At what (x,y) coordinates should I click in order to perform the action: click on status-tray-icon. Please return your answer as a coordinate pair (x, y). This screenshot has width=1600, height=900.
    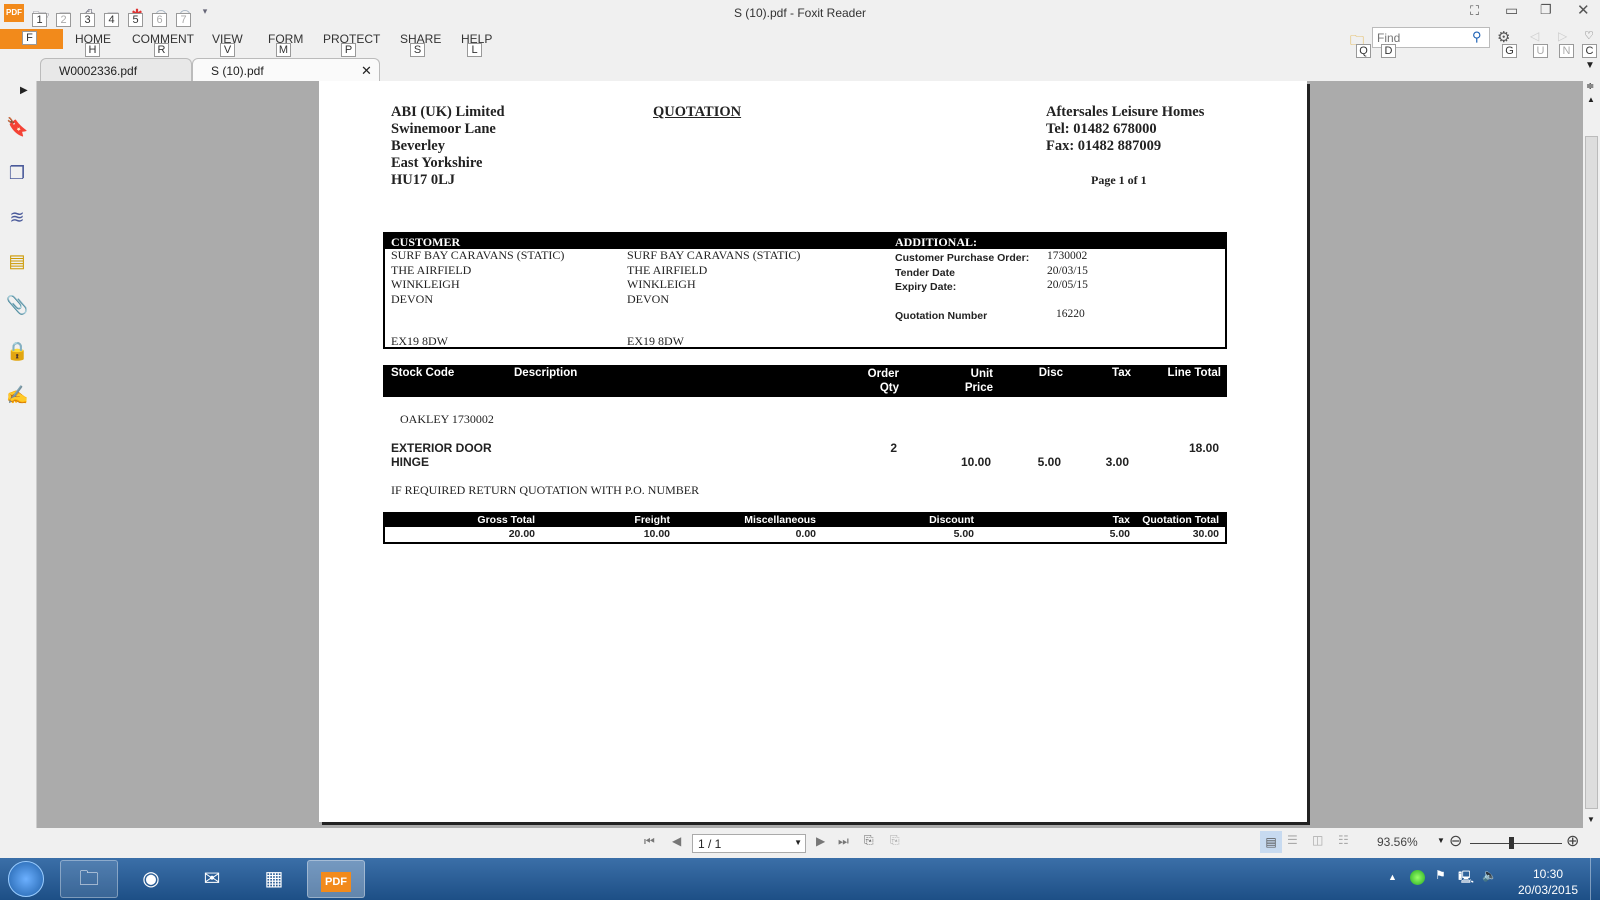
    Looking at the image, I should click on (1417, 877).